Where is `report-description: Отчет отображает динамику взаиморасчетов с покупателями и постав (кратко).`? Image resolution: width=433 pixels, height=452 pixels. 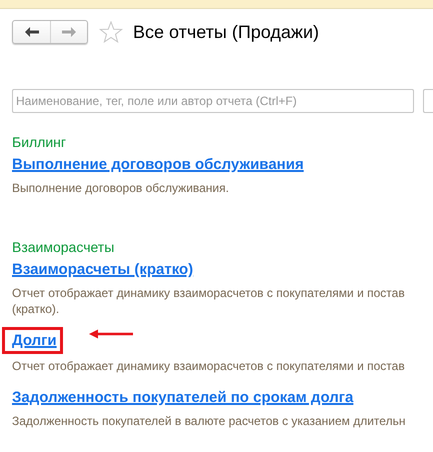
report-description: Отчет отображает динамику взаиморасчетов с покупателями и постав (кратко). is located at coordinates (209, 301).